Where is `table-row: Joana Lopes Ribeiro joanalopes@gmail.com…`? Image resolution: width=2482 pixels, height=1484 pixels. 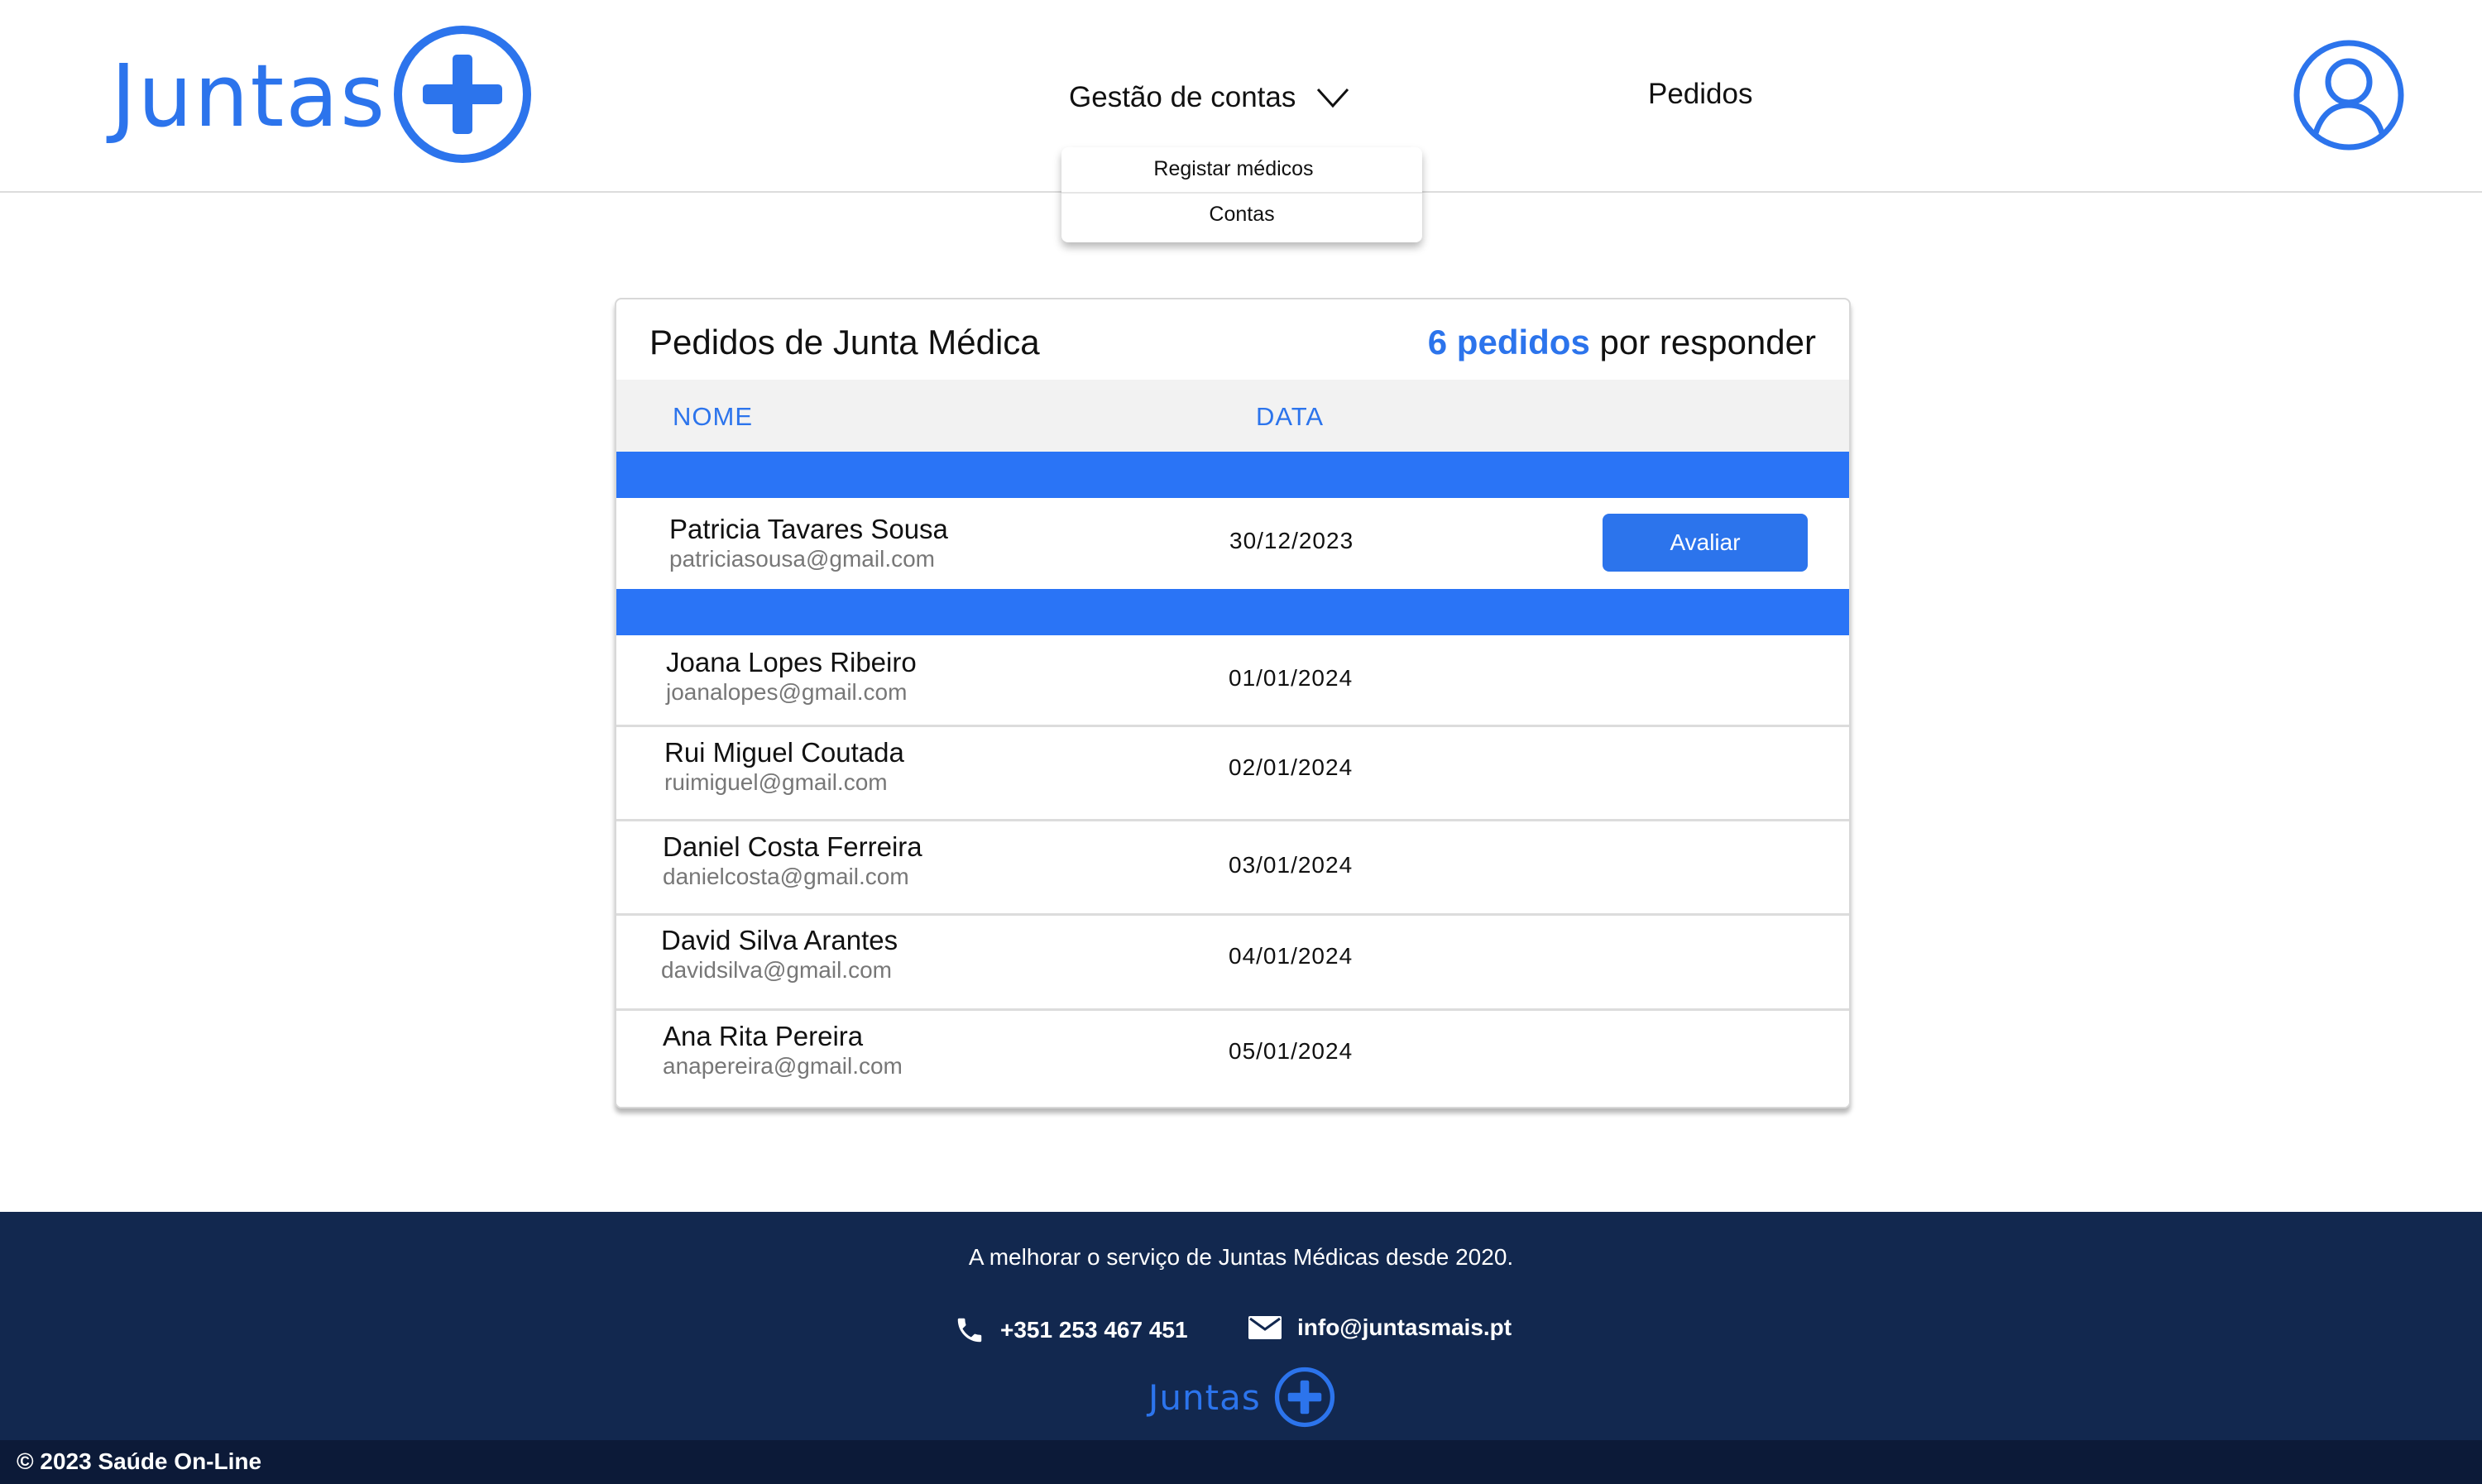
table-row: Joana Lopes Ribeiro joanalopes@gmail.com… is located at coordinates (1232, 681).